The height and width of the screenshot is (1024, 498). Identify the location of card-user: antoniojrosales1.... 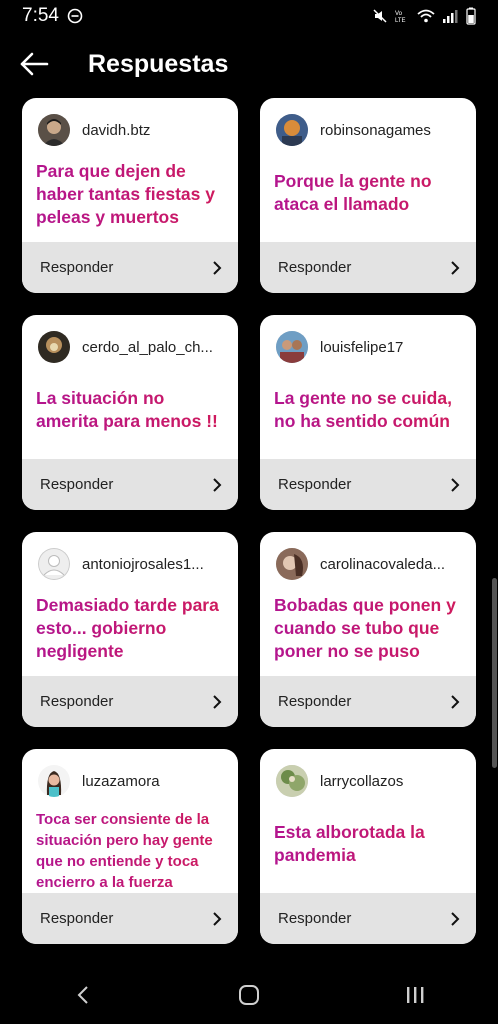
(121, 564).